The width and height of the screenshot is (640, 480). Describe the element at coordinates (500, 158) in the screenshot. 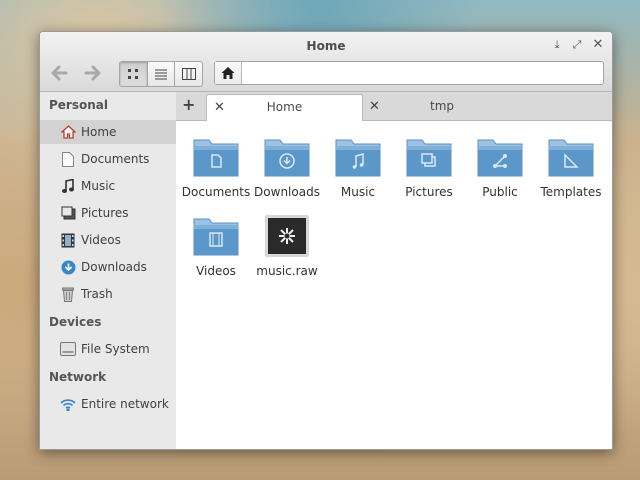

I see `folder-public-icon` at that location.